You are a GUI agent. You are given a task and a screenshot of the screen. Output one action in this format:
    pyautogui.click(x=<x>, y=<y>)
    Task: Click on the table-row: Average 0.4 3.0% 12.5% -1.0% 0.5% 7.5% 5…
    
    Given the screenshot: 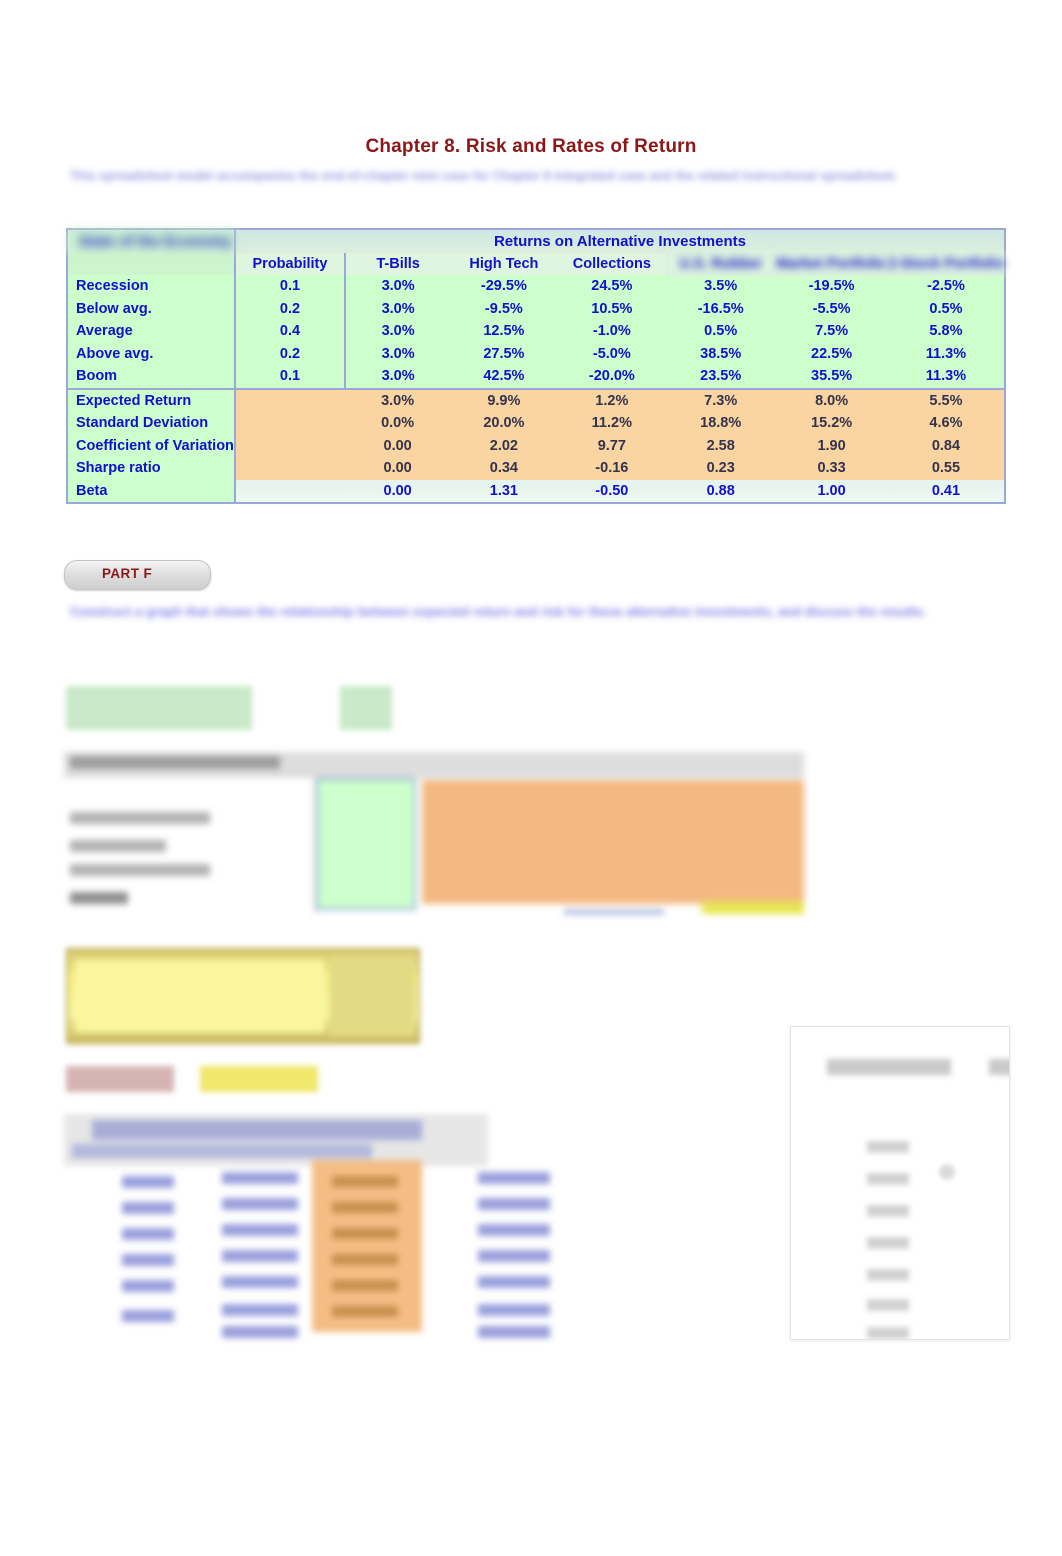 What is the action you would take?
    pyautogui.click(x=536, y=331)
    